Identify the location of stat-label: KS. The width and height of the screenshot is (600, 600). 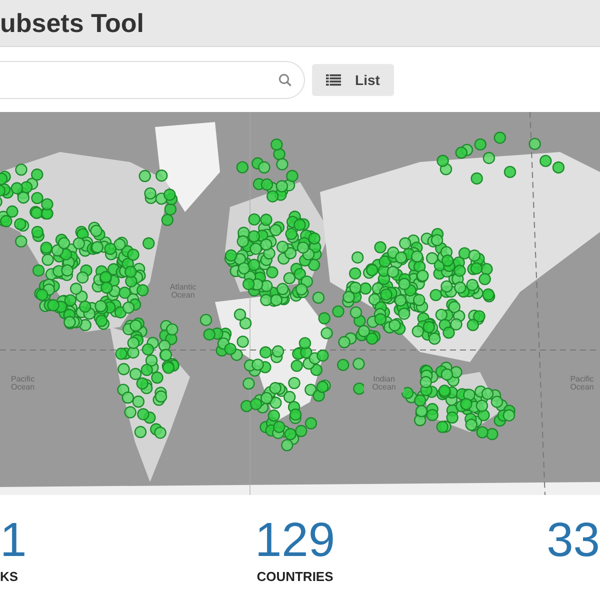
(9, 576).